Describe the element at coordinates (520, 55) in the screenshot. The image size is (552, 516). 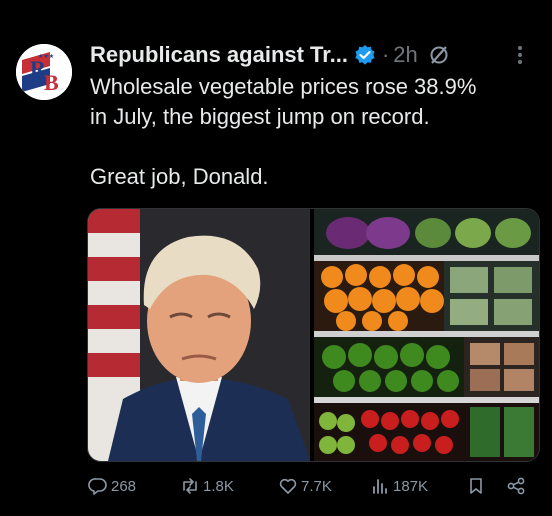
I see `more-icon` at that location.